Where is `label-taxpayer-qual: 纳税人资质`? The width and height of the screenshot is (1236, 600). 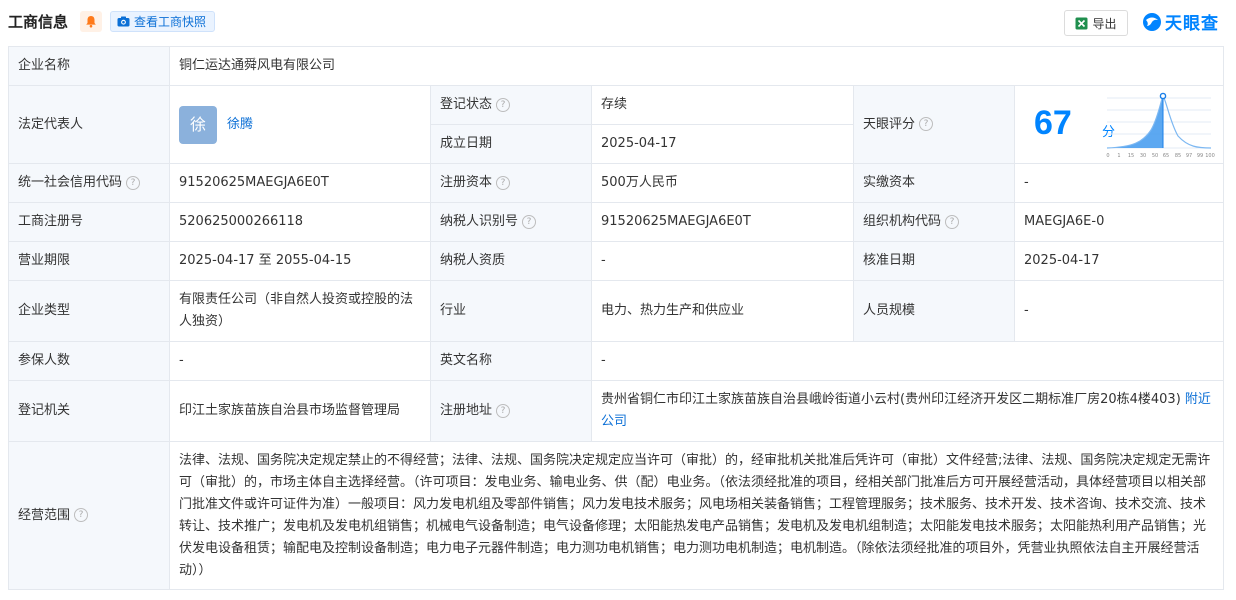
label-taxpayer-qual: 纳税人资质 is located at coordinates (511, 261).